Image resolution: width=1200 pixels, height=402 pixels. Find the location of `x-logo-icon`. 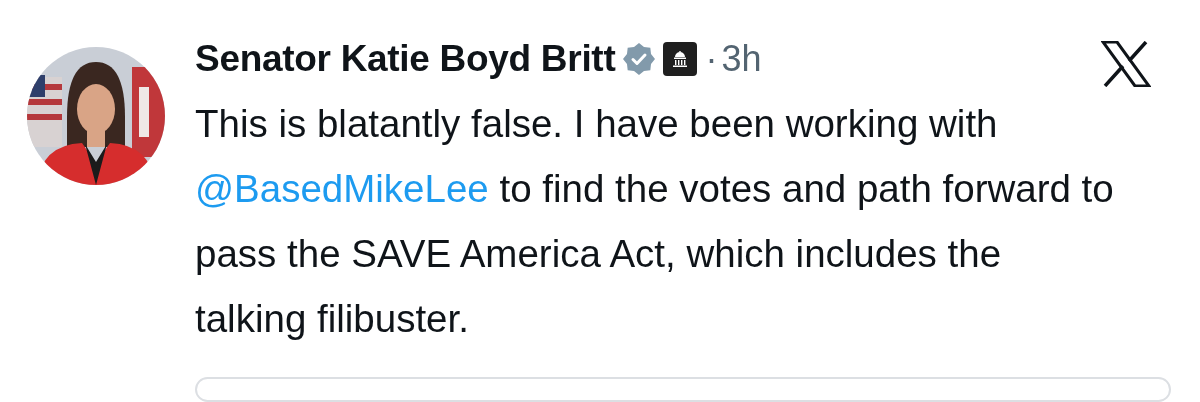

x-logo-icon is located at coordinates (1126, 64).